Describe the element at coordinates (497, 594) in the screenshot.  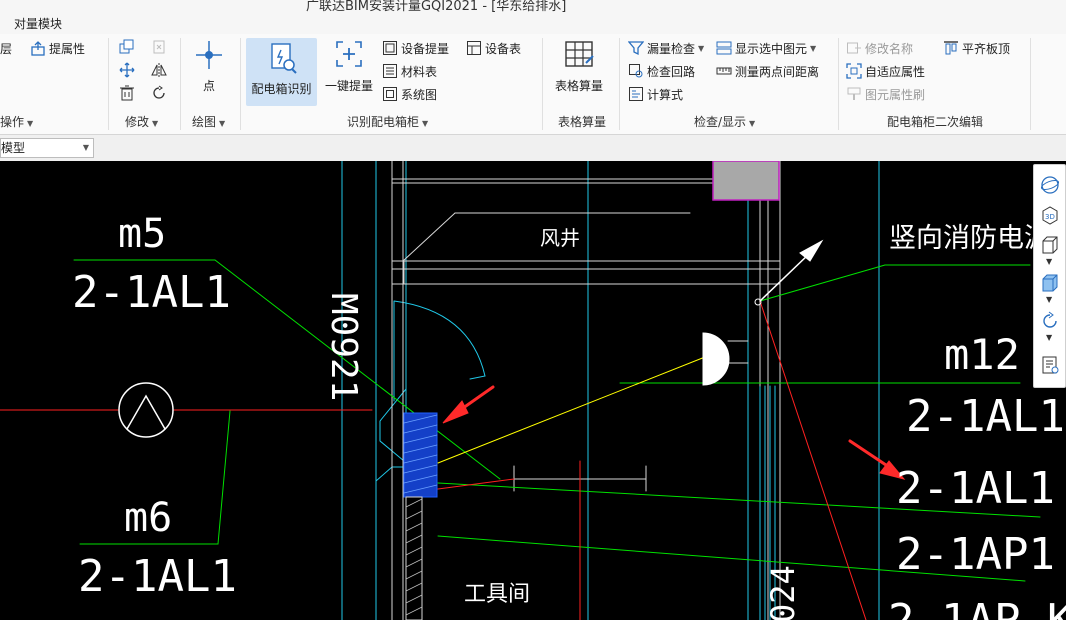
I see `label-tool-room: 工具间` at that location.